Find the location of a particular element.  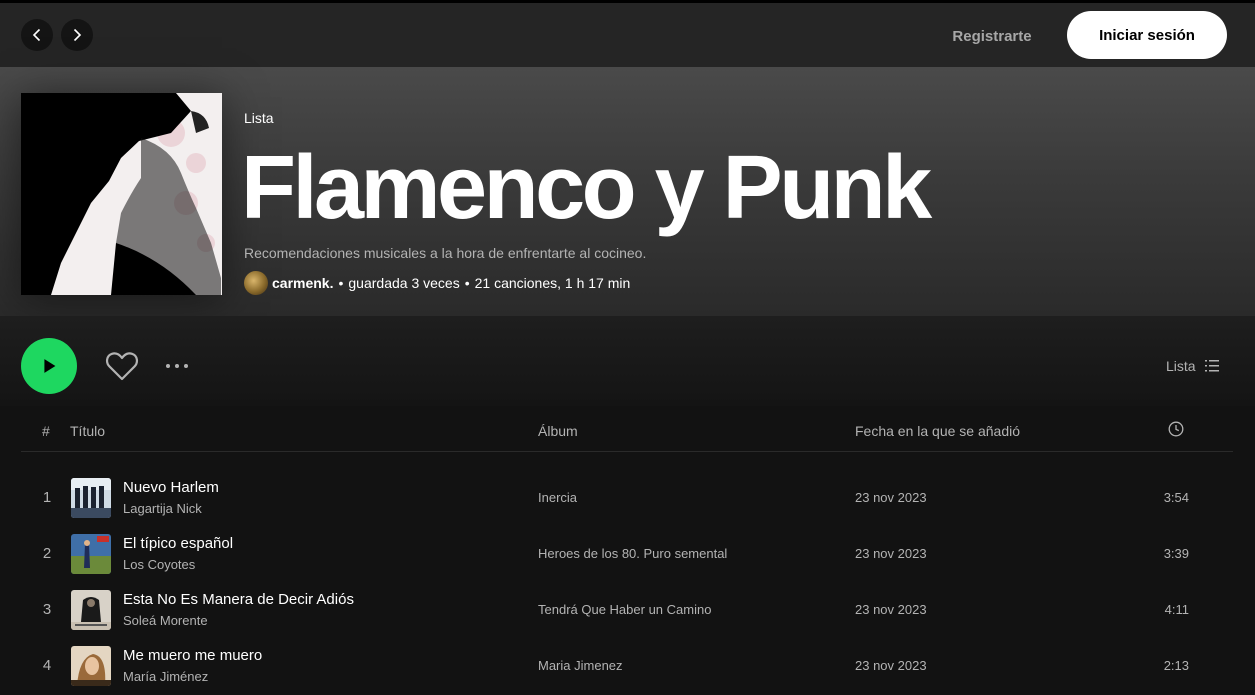

more-options-button is located at coordinates (177, 366).